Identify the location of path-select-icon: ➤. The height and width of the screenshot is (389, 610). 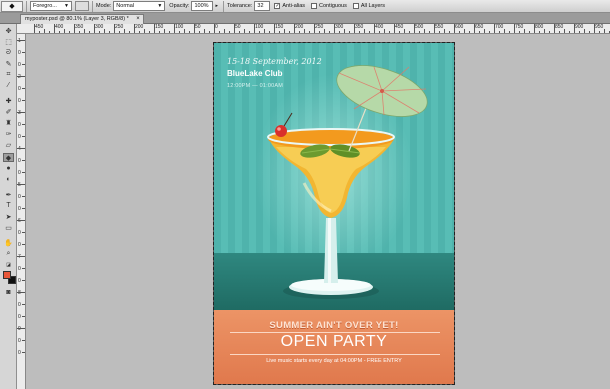
(8, 216).